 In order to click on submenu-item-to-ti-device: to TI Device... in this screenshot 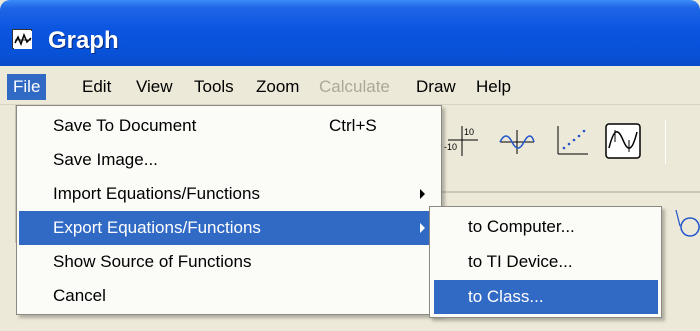, I will do `click(546, 262)`.